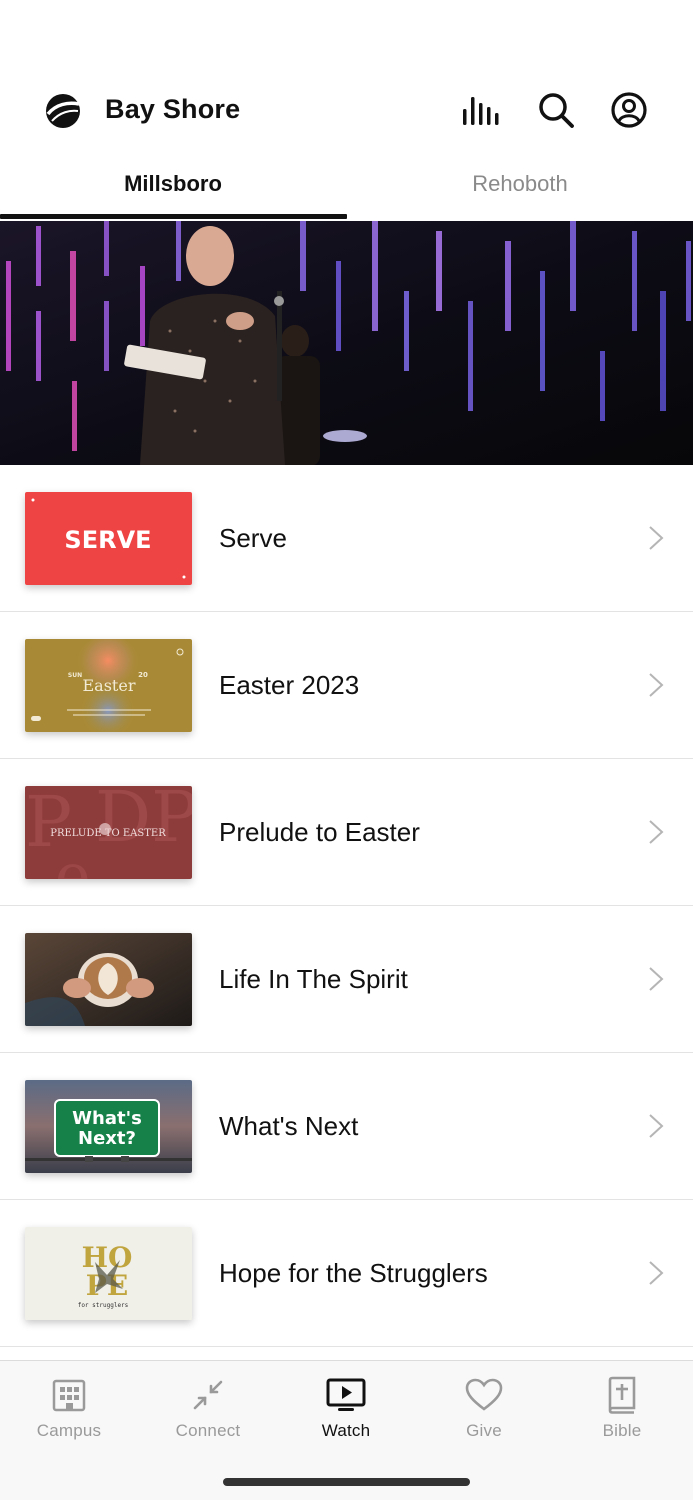 The image size is (693, 1500). I want to click on series-title: Prelude to Easter, so click(319, 832).